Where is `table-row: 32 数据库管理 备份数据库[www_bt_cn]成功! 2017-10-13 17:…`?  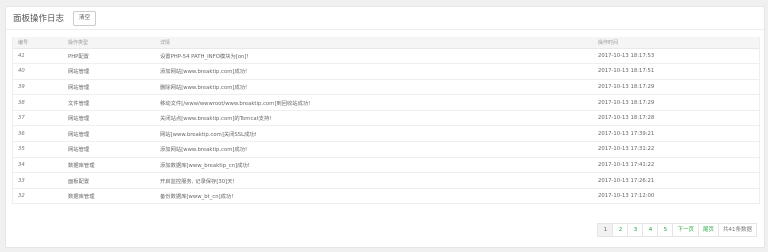 table-row: 32 数据库管理 备份数据库[www_bt_cn]成功! 2017-10-13 17:… is located at coordinates (386, 196).